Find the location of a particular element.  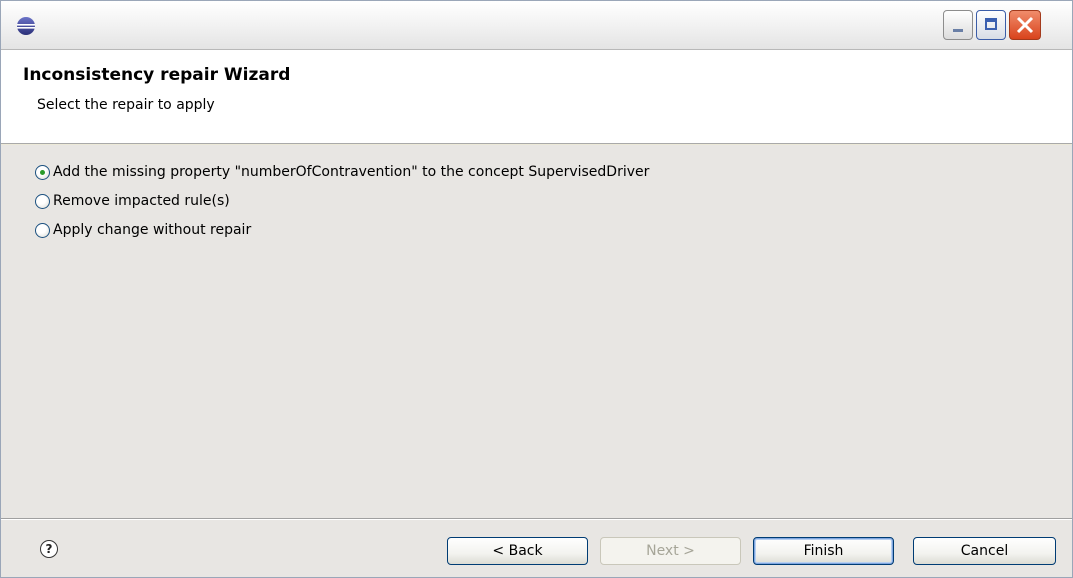

wizard-subtitle: Select the repair to apply is located at coordinates (126, 105).